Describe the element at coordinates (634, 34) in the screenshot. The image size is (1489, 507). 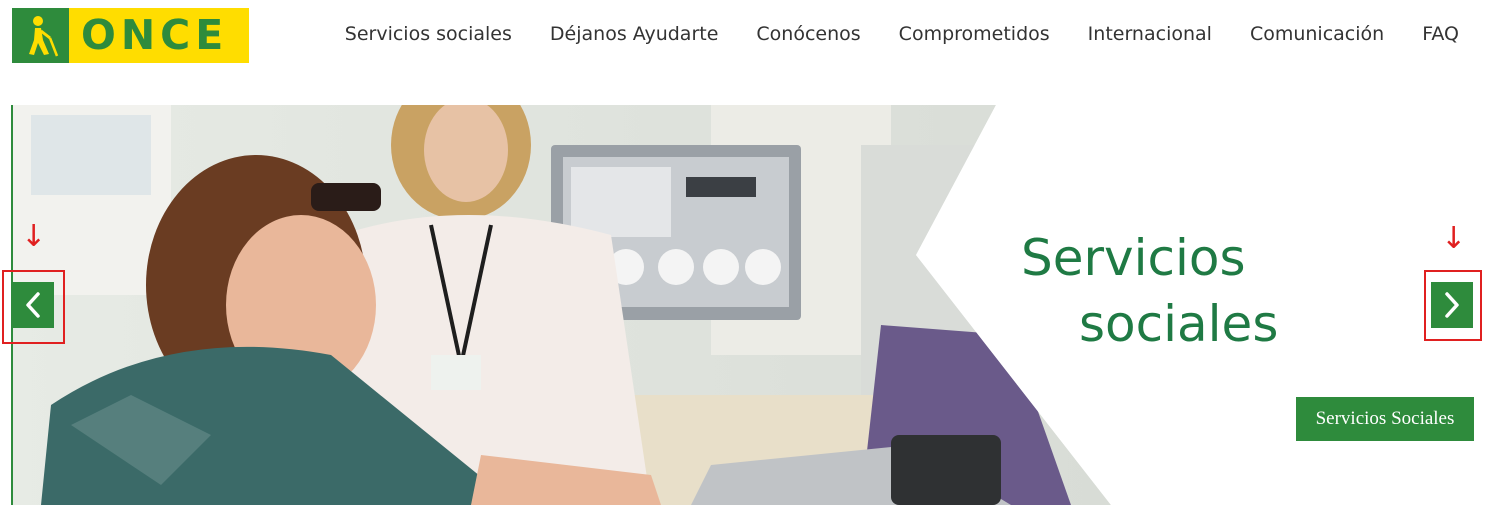
I see `nav-dejanos-ayudarte: Déjanos Ayudarte` at that location.